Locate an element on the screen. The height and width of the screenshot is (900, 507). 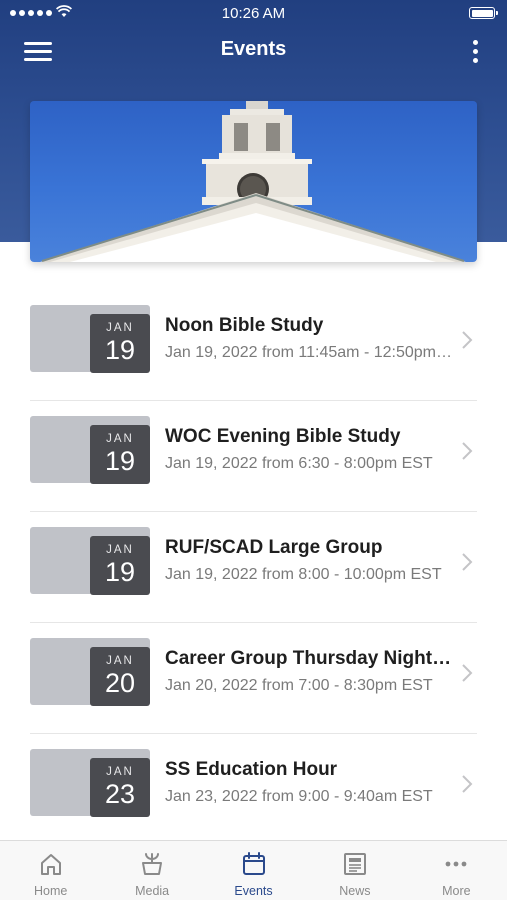
tab-label: Home is located at coordinates (51, 891).